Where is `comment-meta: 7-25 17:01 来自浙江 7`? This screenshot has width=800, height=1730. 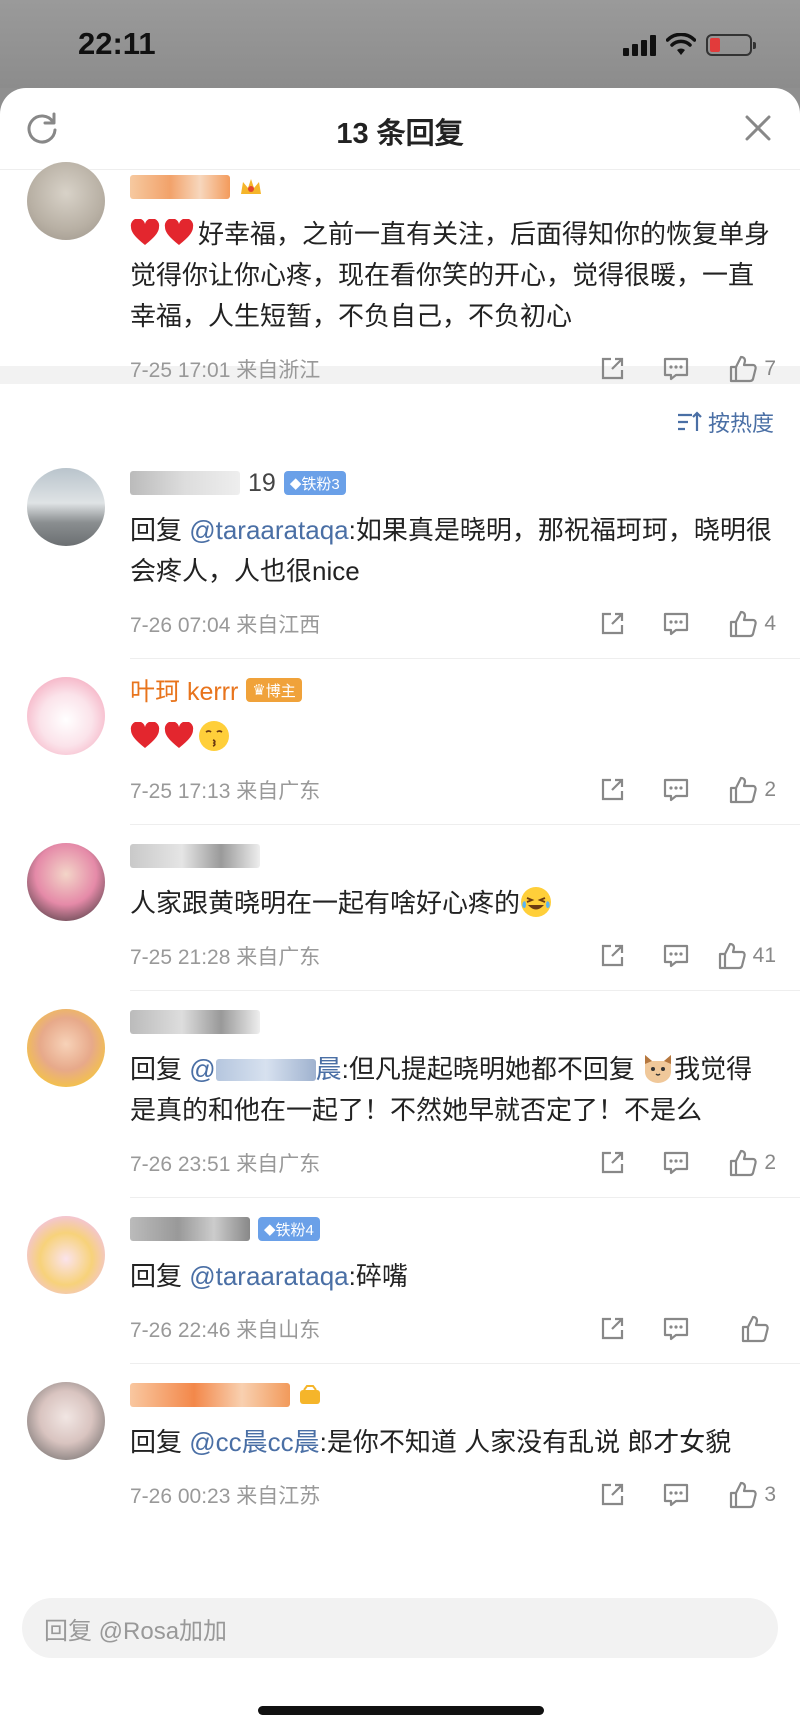
comment-meta: 7-25 17:01 来自浙江 7 is located at coordinates (453, 369).